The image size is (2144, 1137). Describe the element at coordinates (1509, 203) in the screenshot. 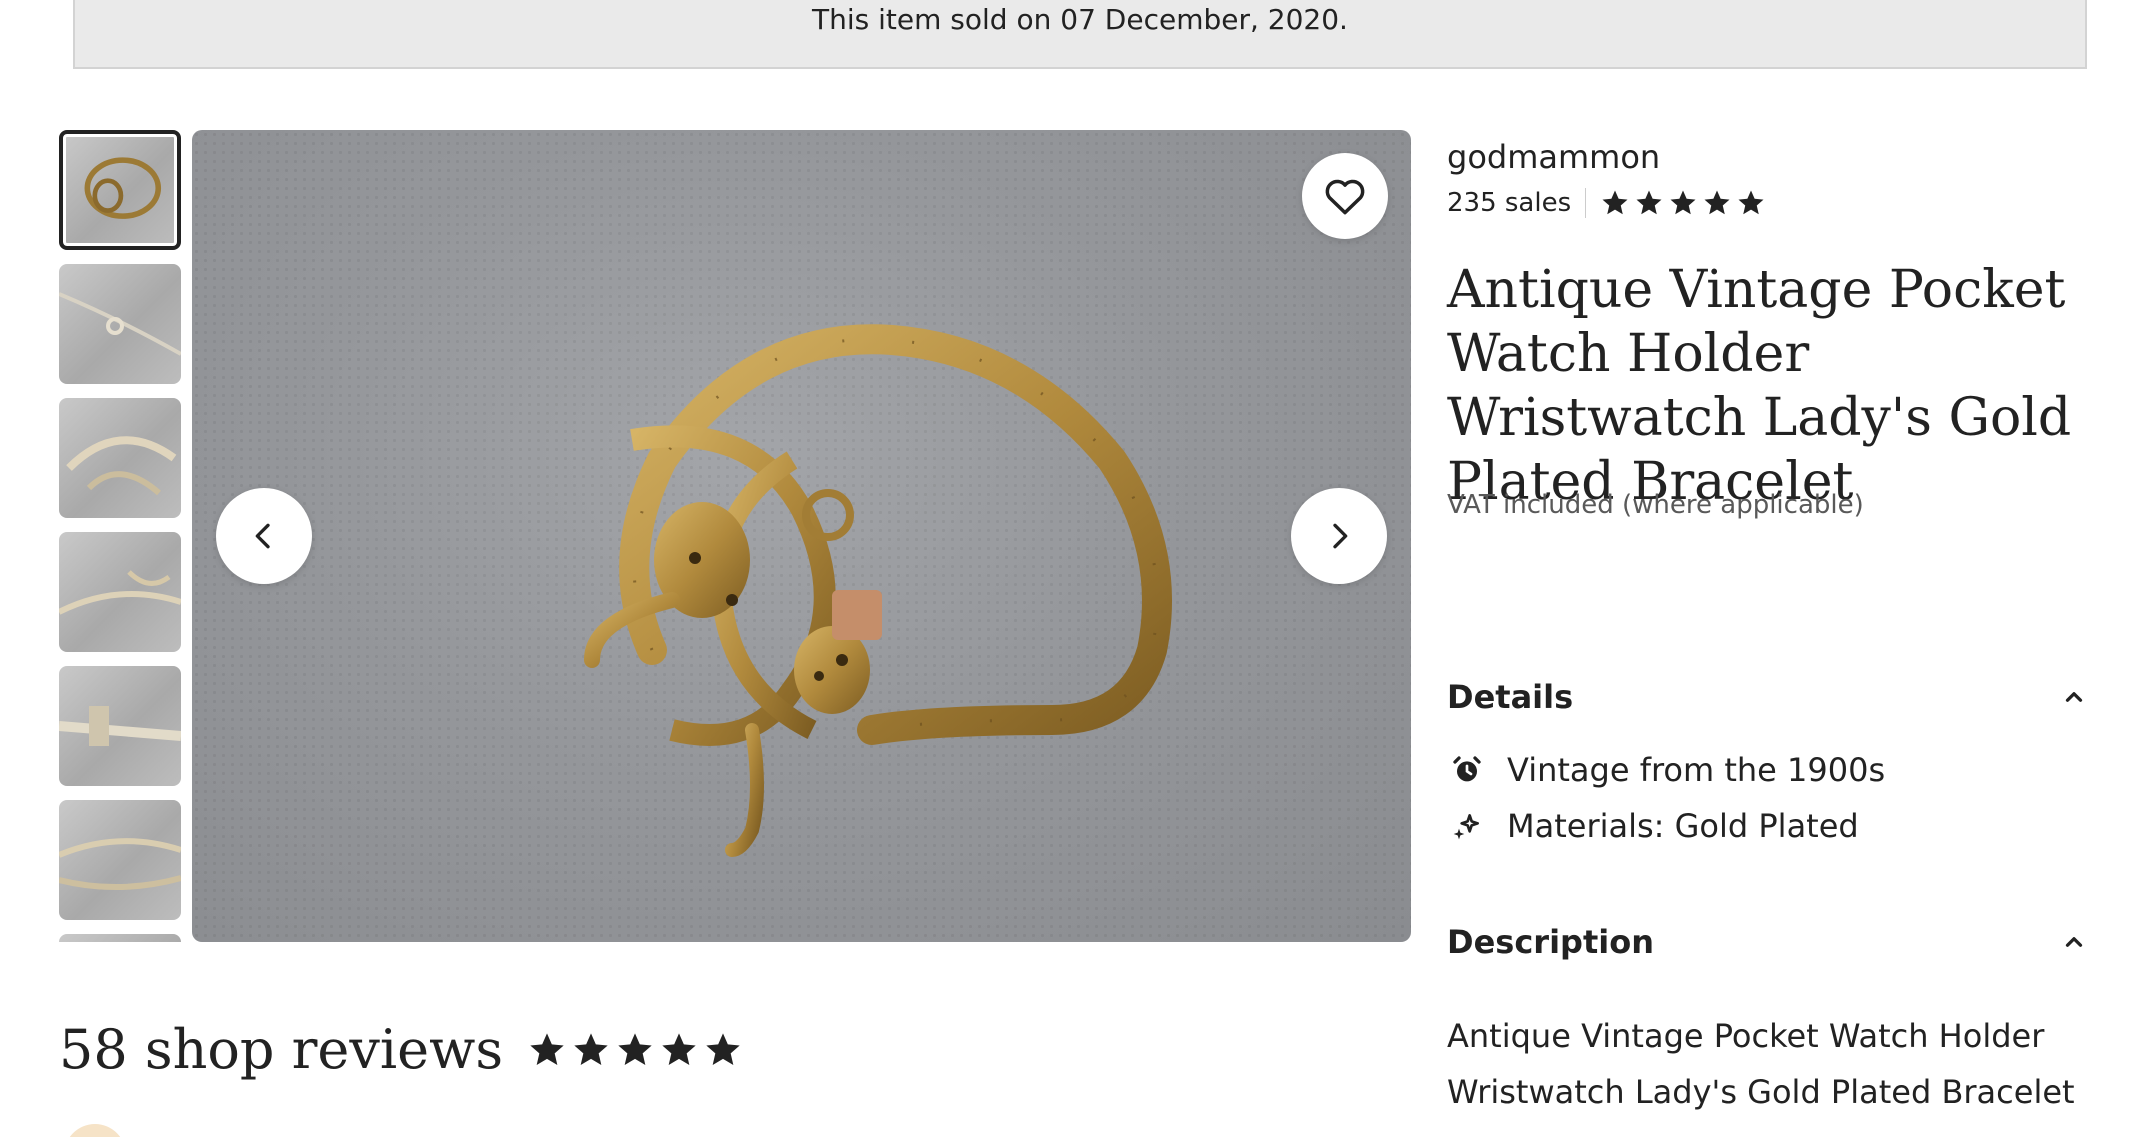

I see `sales-count: 235 sales` at that location.